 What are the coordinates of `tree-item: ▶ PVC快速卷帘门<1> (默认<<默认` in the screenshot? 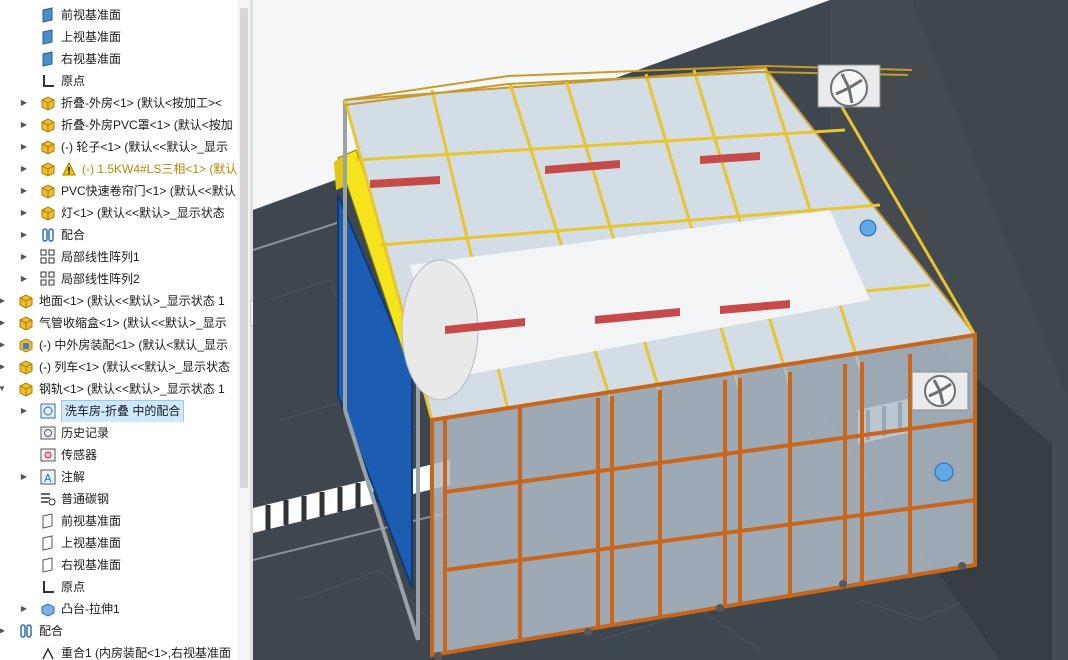 It's located at (120, 191).